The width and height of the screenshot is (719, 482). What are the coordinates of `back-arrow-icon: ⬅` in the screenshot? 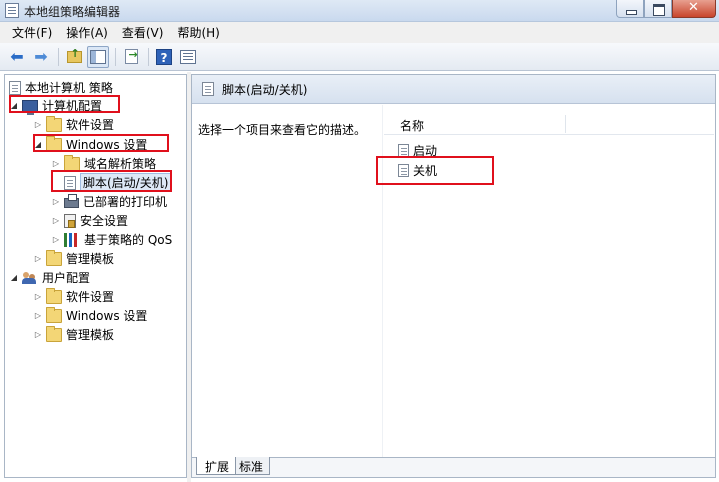 It's located at (17, 56).